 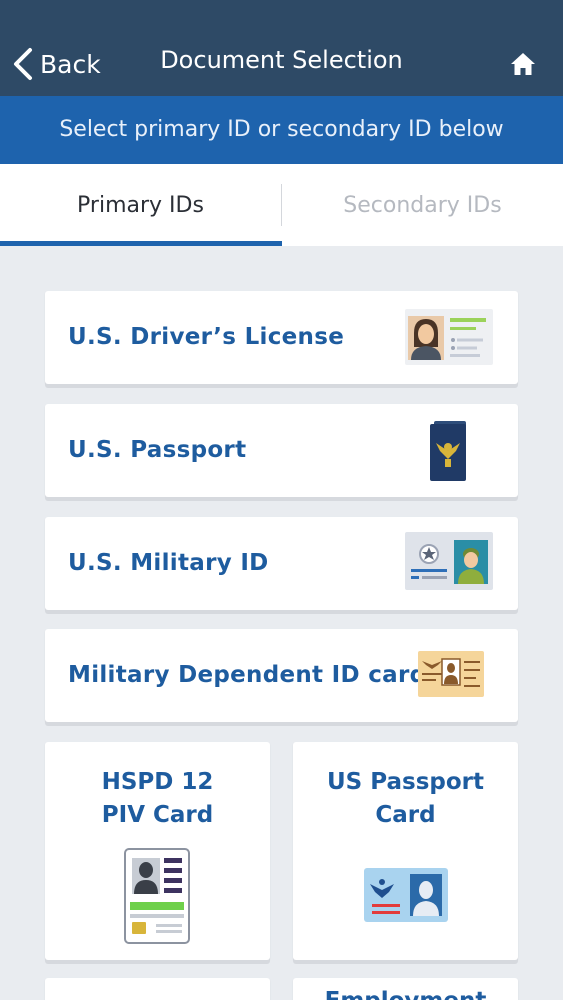 I want to click on passport-card-icon, so click(x=406, y=895).